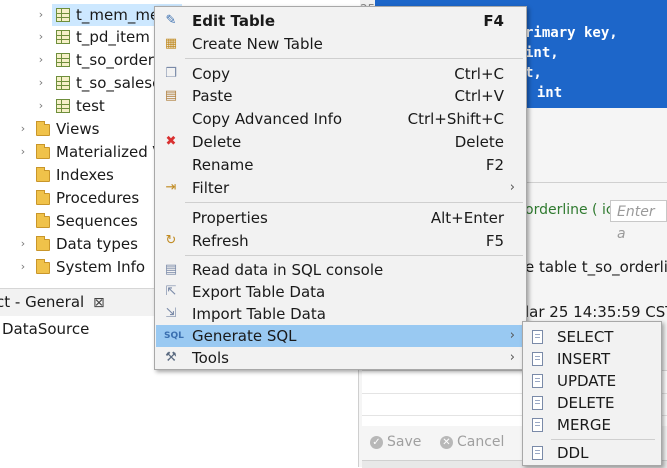 This screenshot has height=468, width=667. Describe the element at coordinates (494, 165) in the screenshot. I see `menu-item-accel: F2` at that location.